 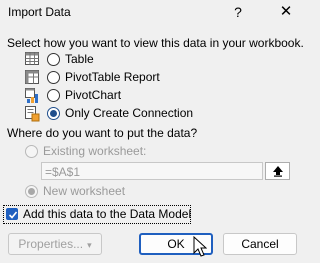 I want to click on close-button: ✕, so click(x=286, y=12).